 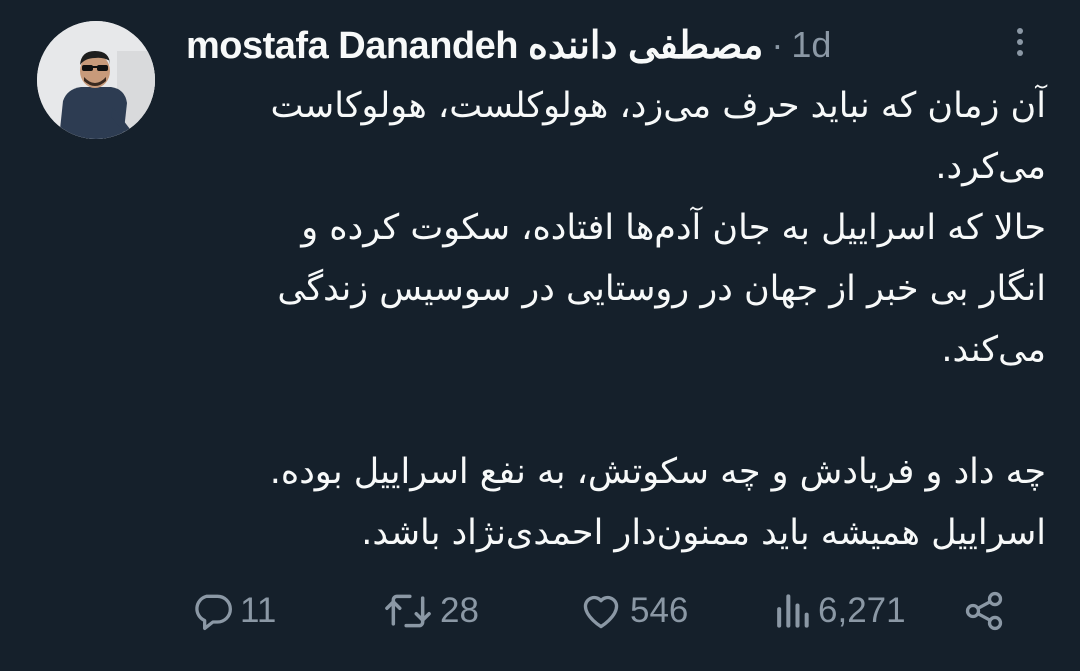 What do you see at coordinates (459, 610) in the screenshot?
I see `retweet-count: 28` at bounding box center [459, 610].